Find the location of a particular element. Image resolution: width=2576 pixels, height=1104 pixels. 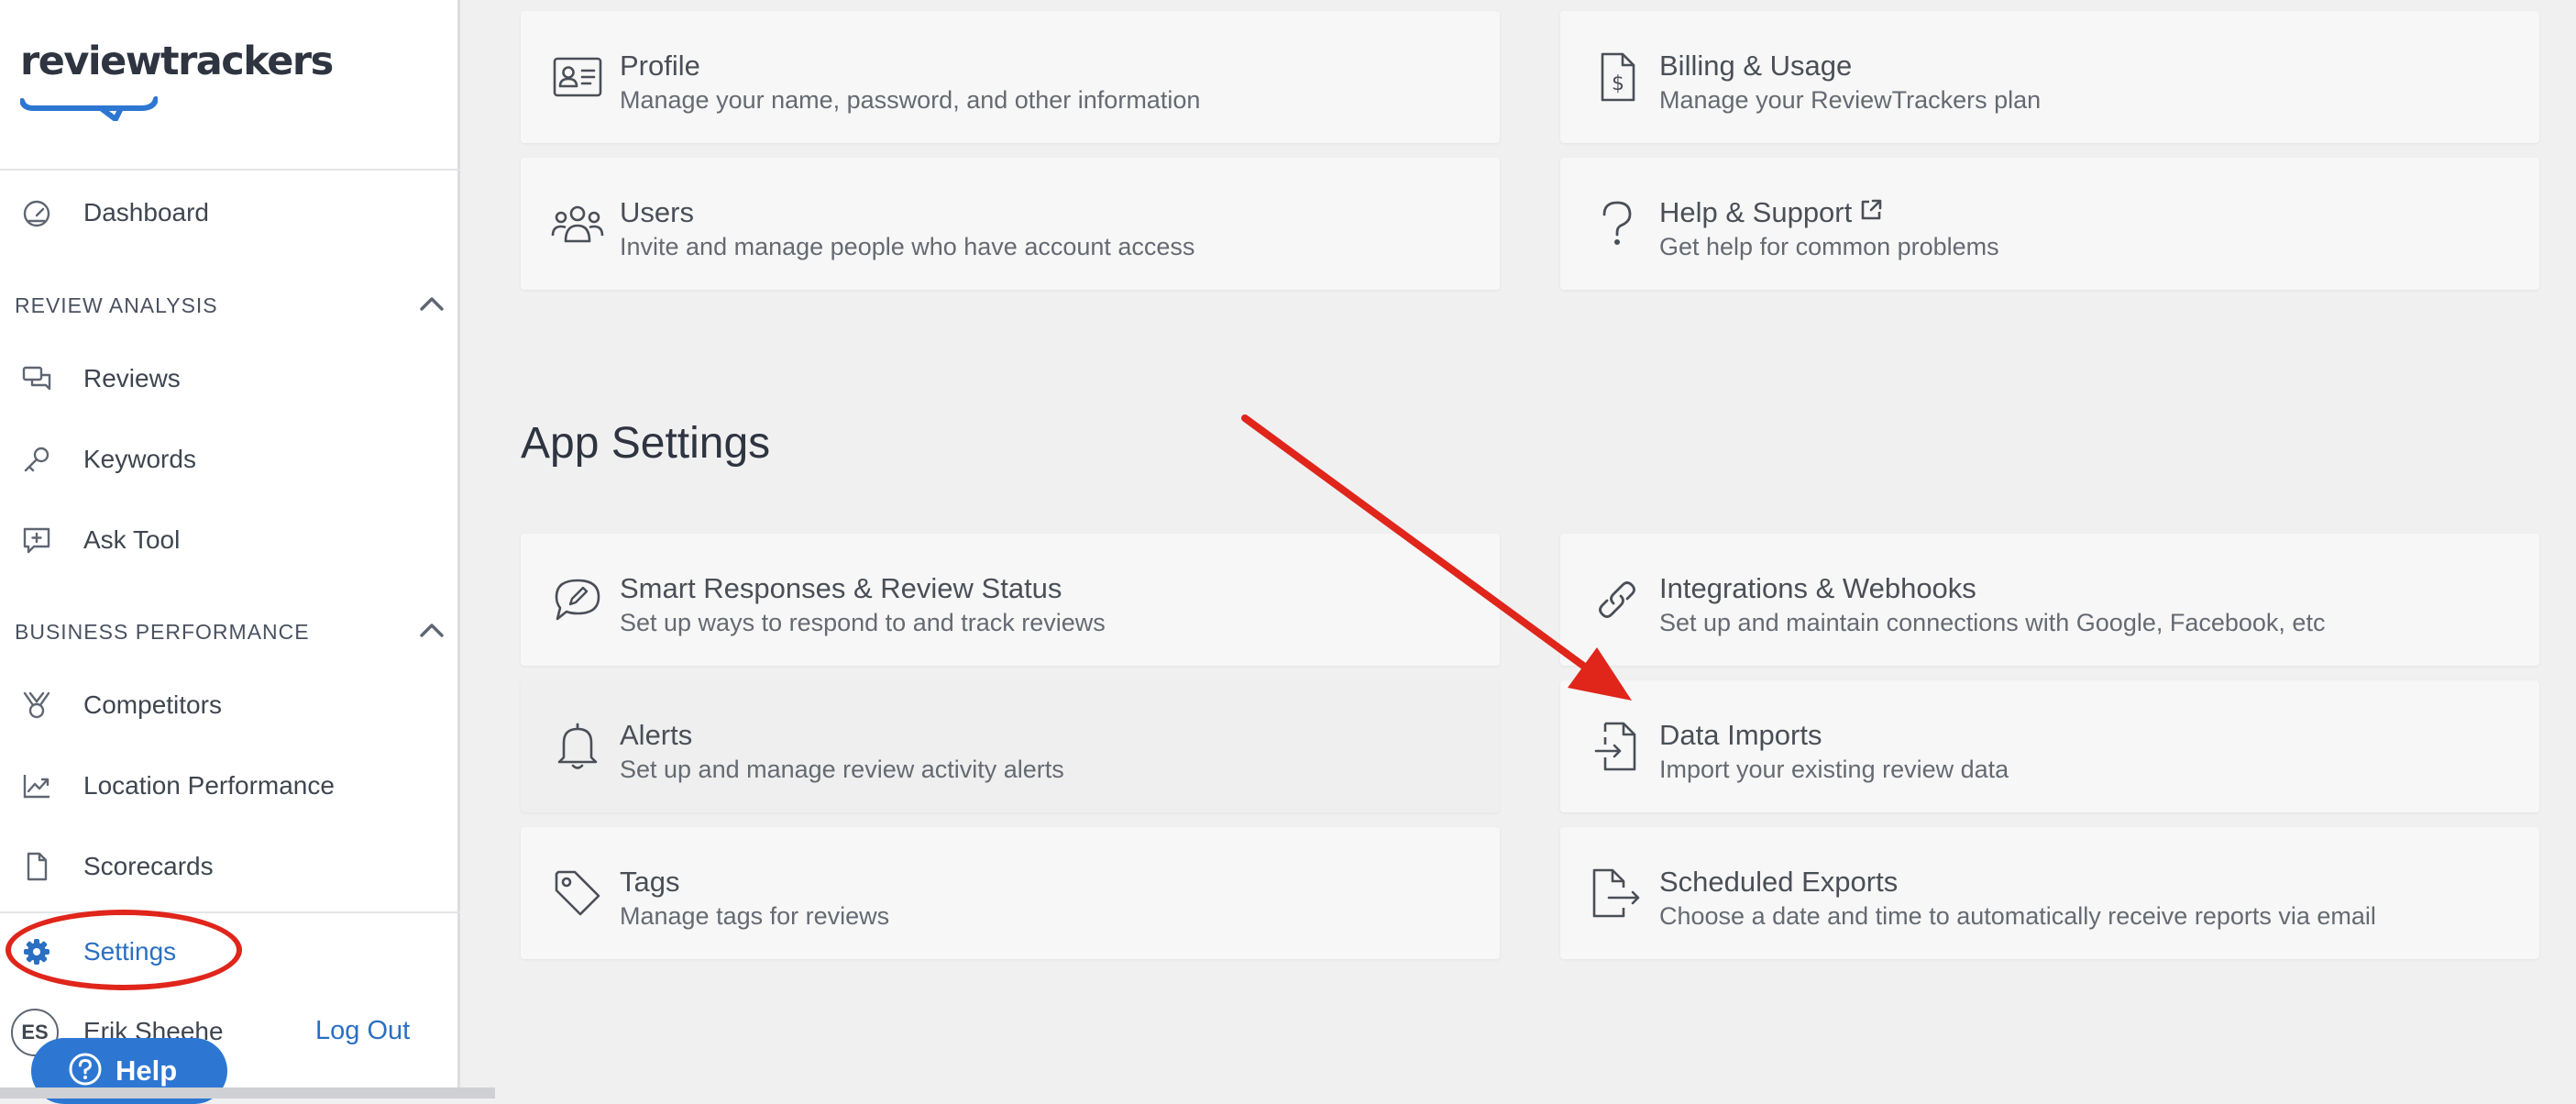

logo-swoosh-icon is located at coordinates (89, 108).